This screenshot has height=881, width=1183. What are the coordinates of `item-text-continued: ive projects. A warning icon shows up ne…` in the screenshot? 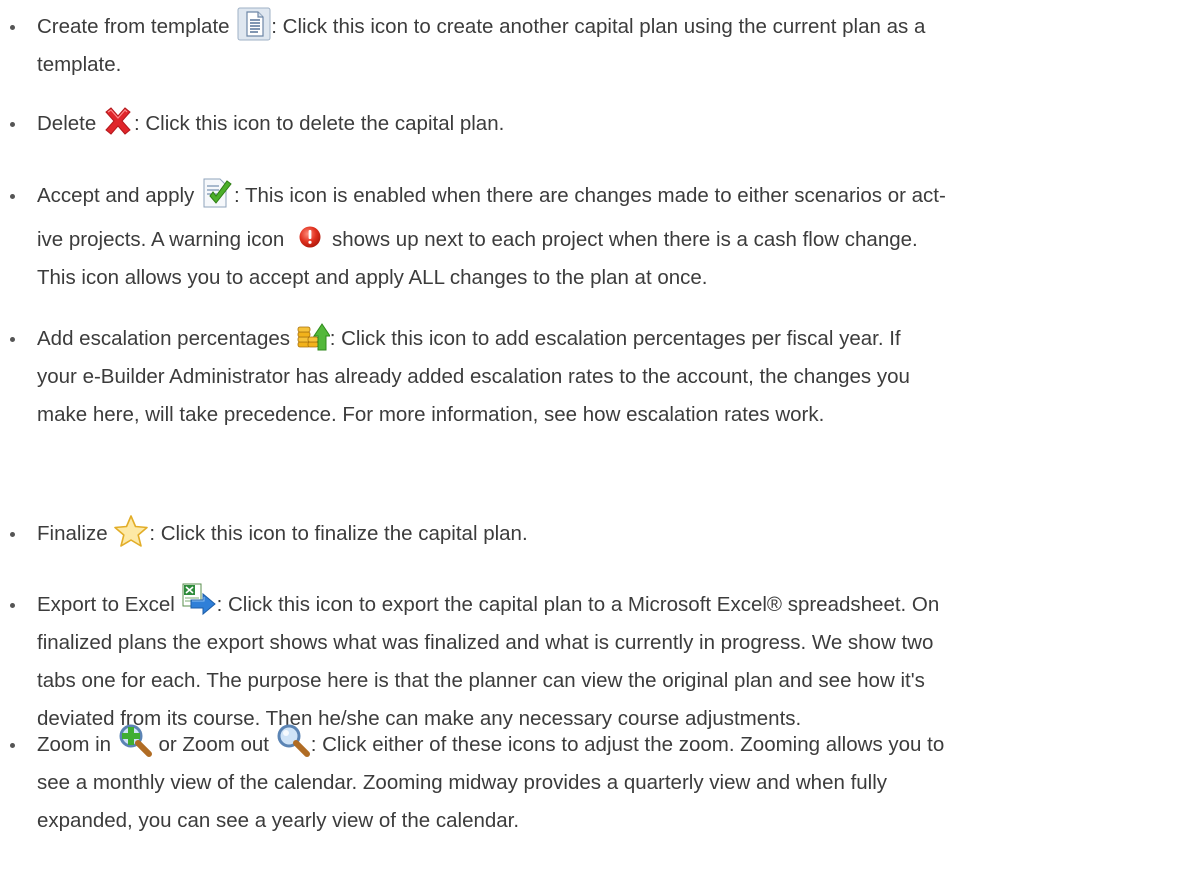 It's located at (595, 259).